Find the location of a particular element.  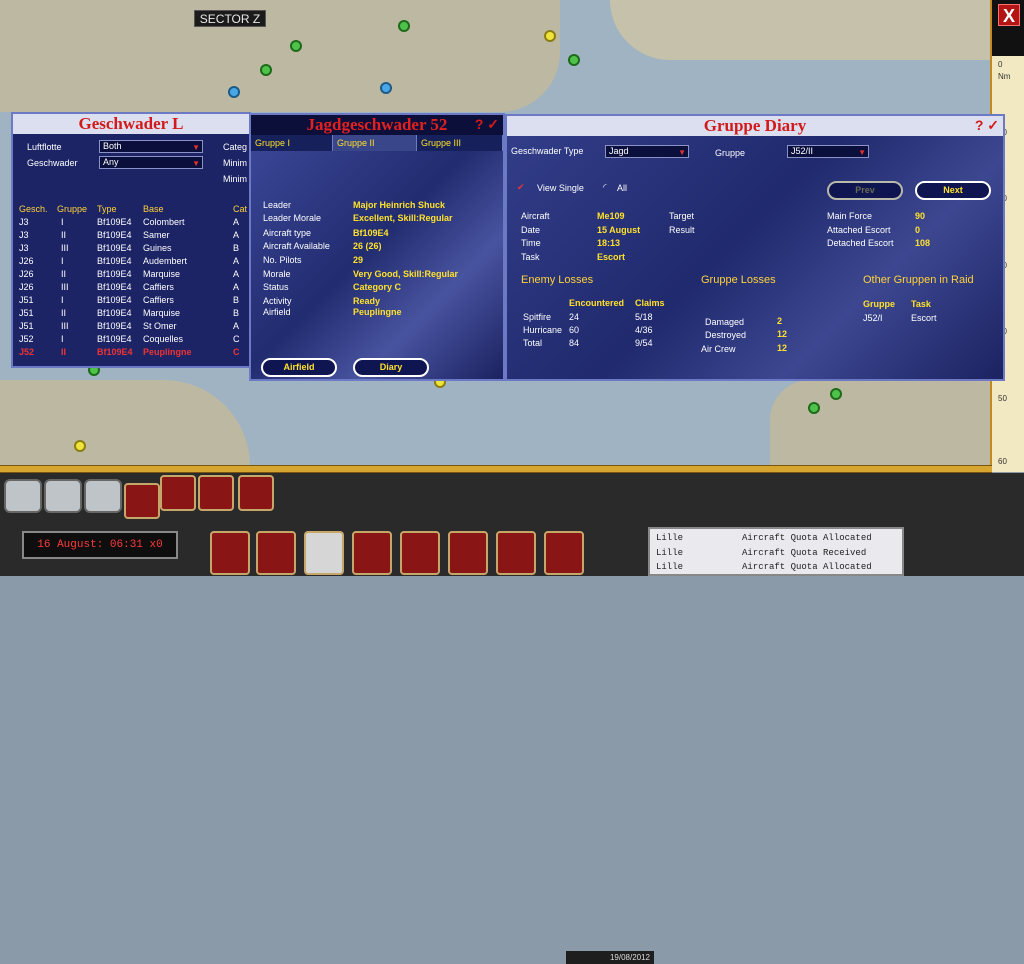

fuel-icon is located at coordinates (564, 553).